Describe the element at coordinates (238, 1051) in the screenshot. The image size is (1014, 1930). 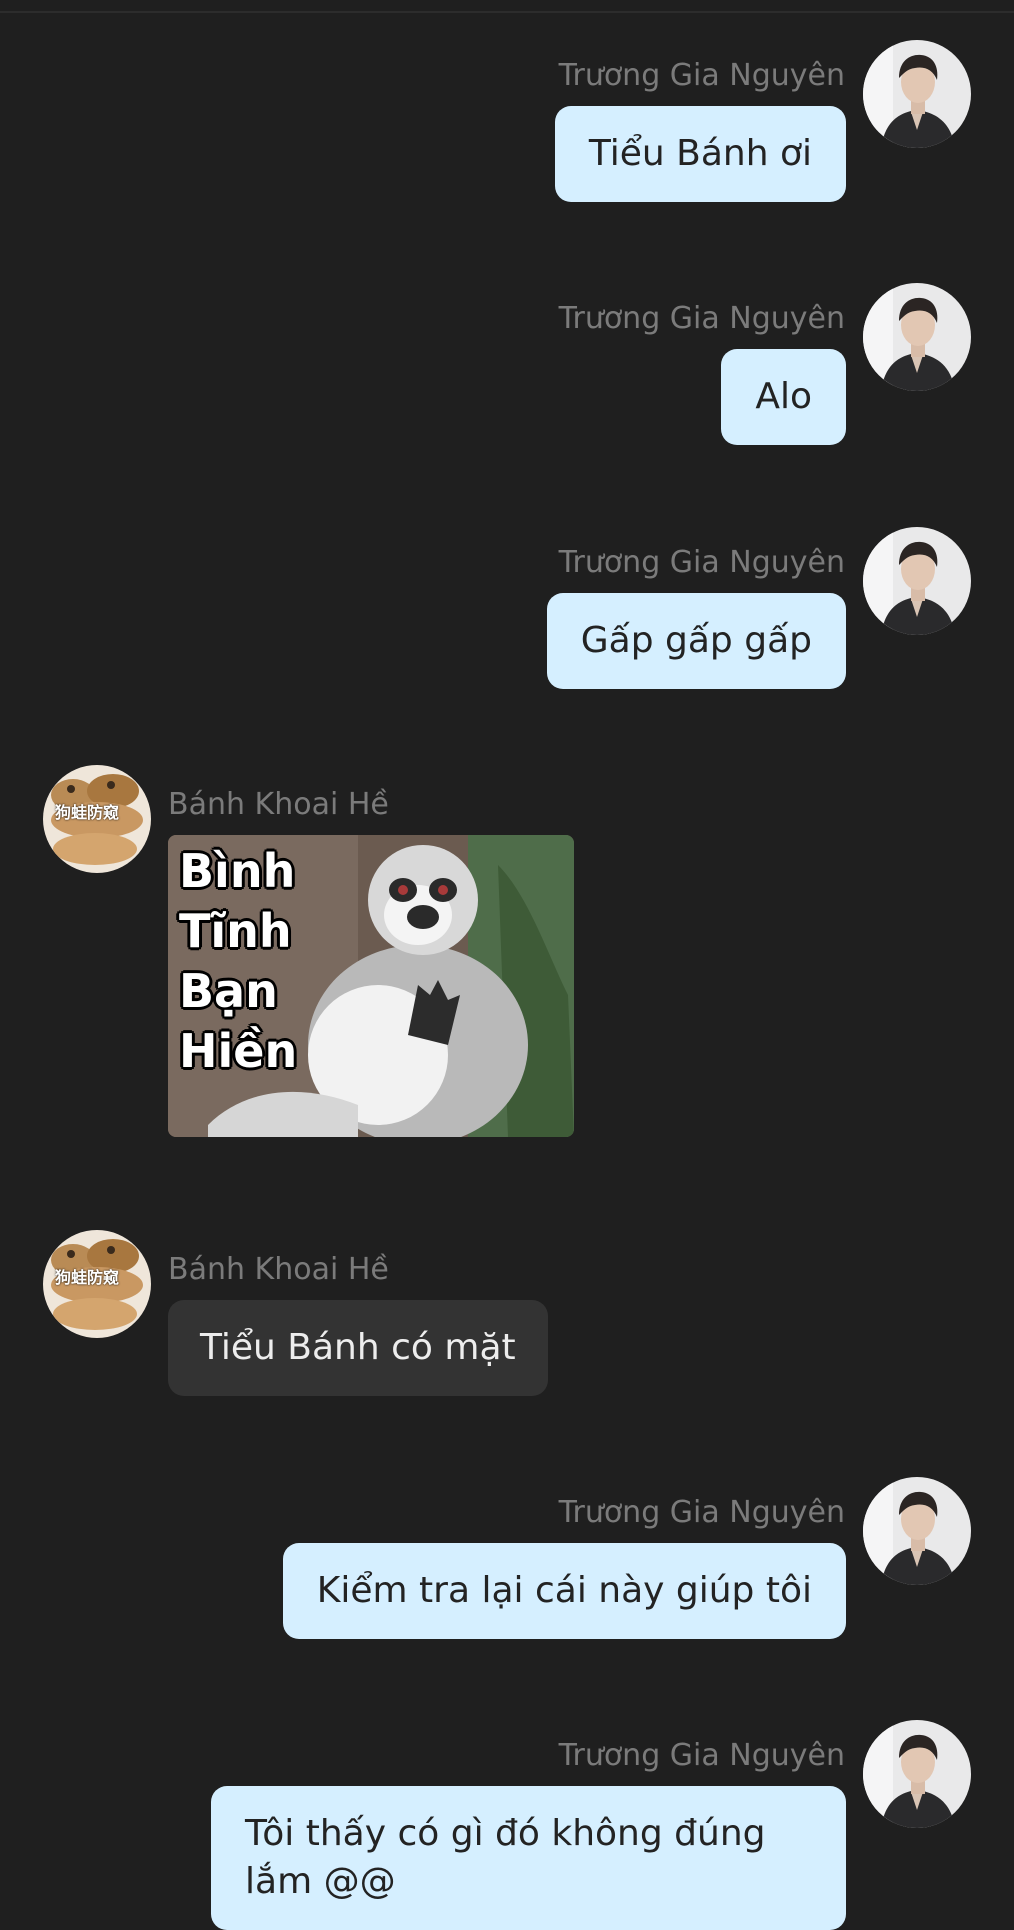
I see `sticker-line: Hiền` at that location.